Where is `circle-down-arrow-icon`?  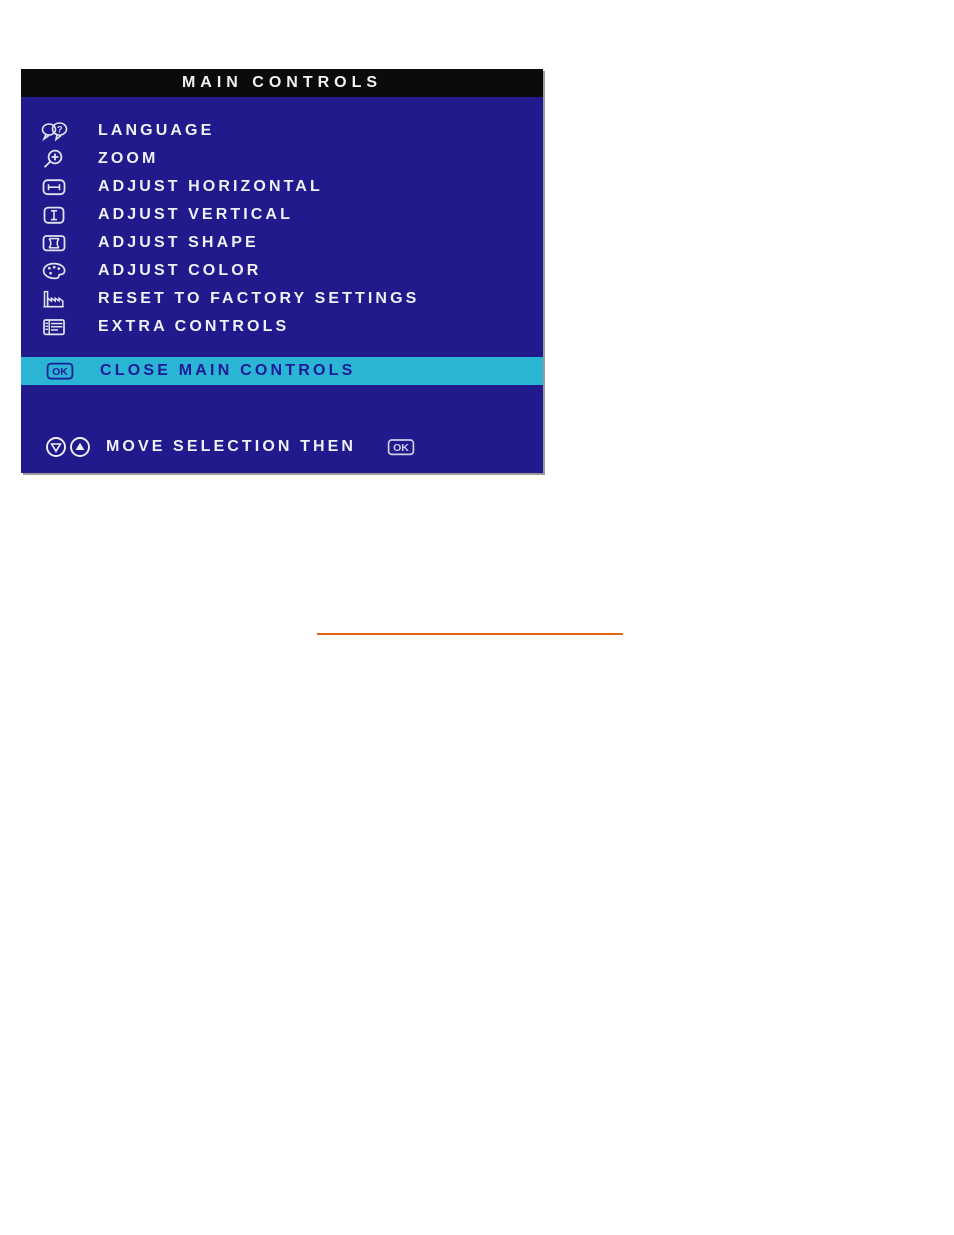 circle-down-arrow-icon is located at coordinates (56, 447).